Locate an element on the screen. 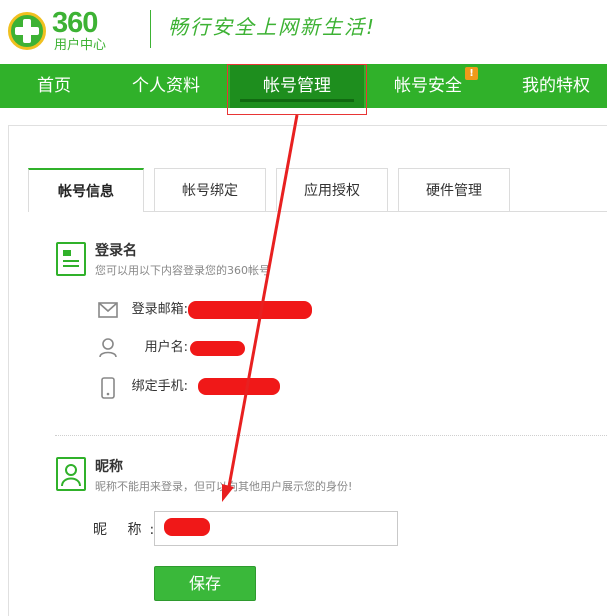 Image resolution: width=607 pixels, height=616 pixels. header-divider is located at coordinates (150, 29).